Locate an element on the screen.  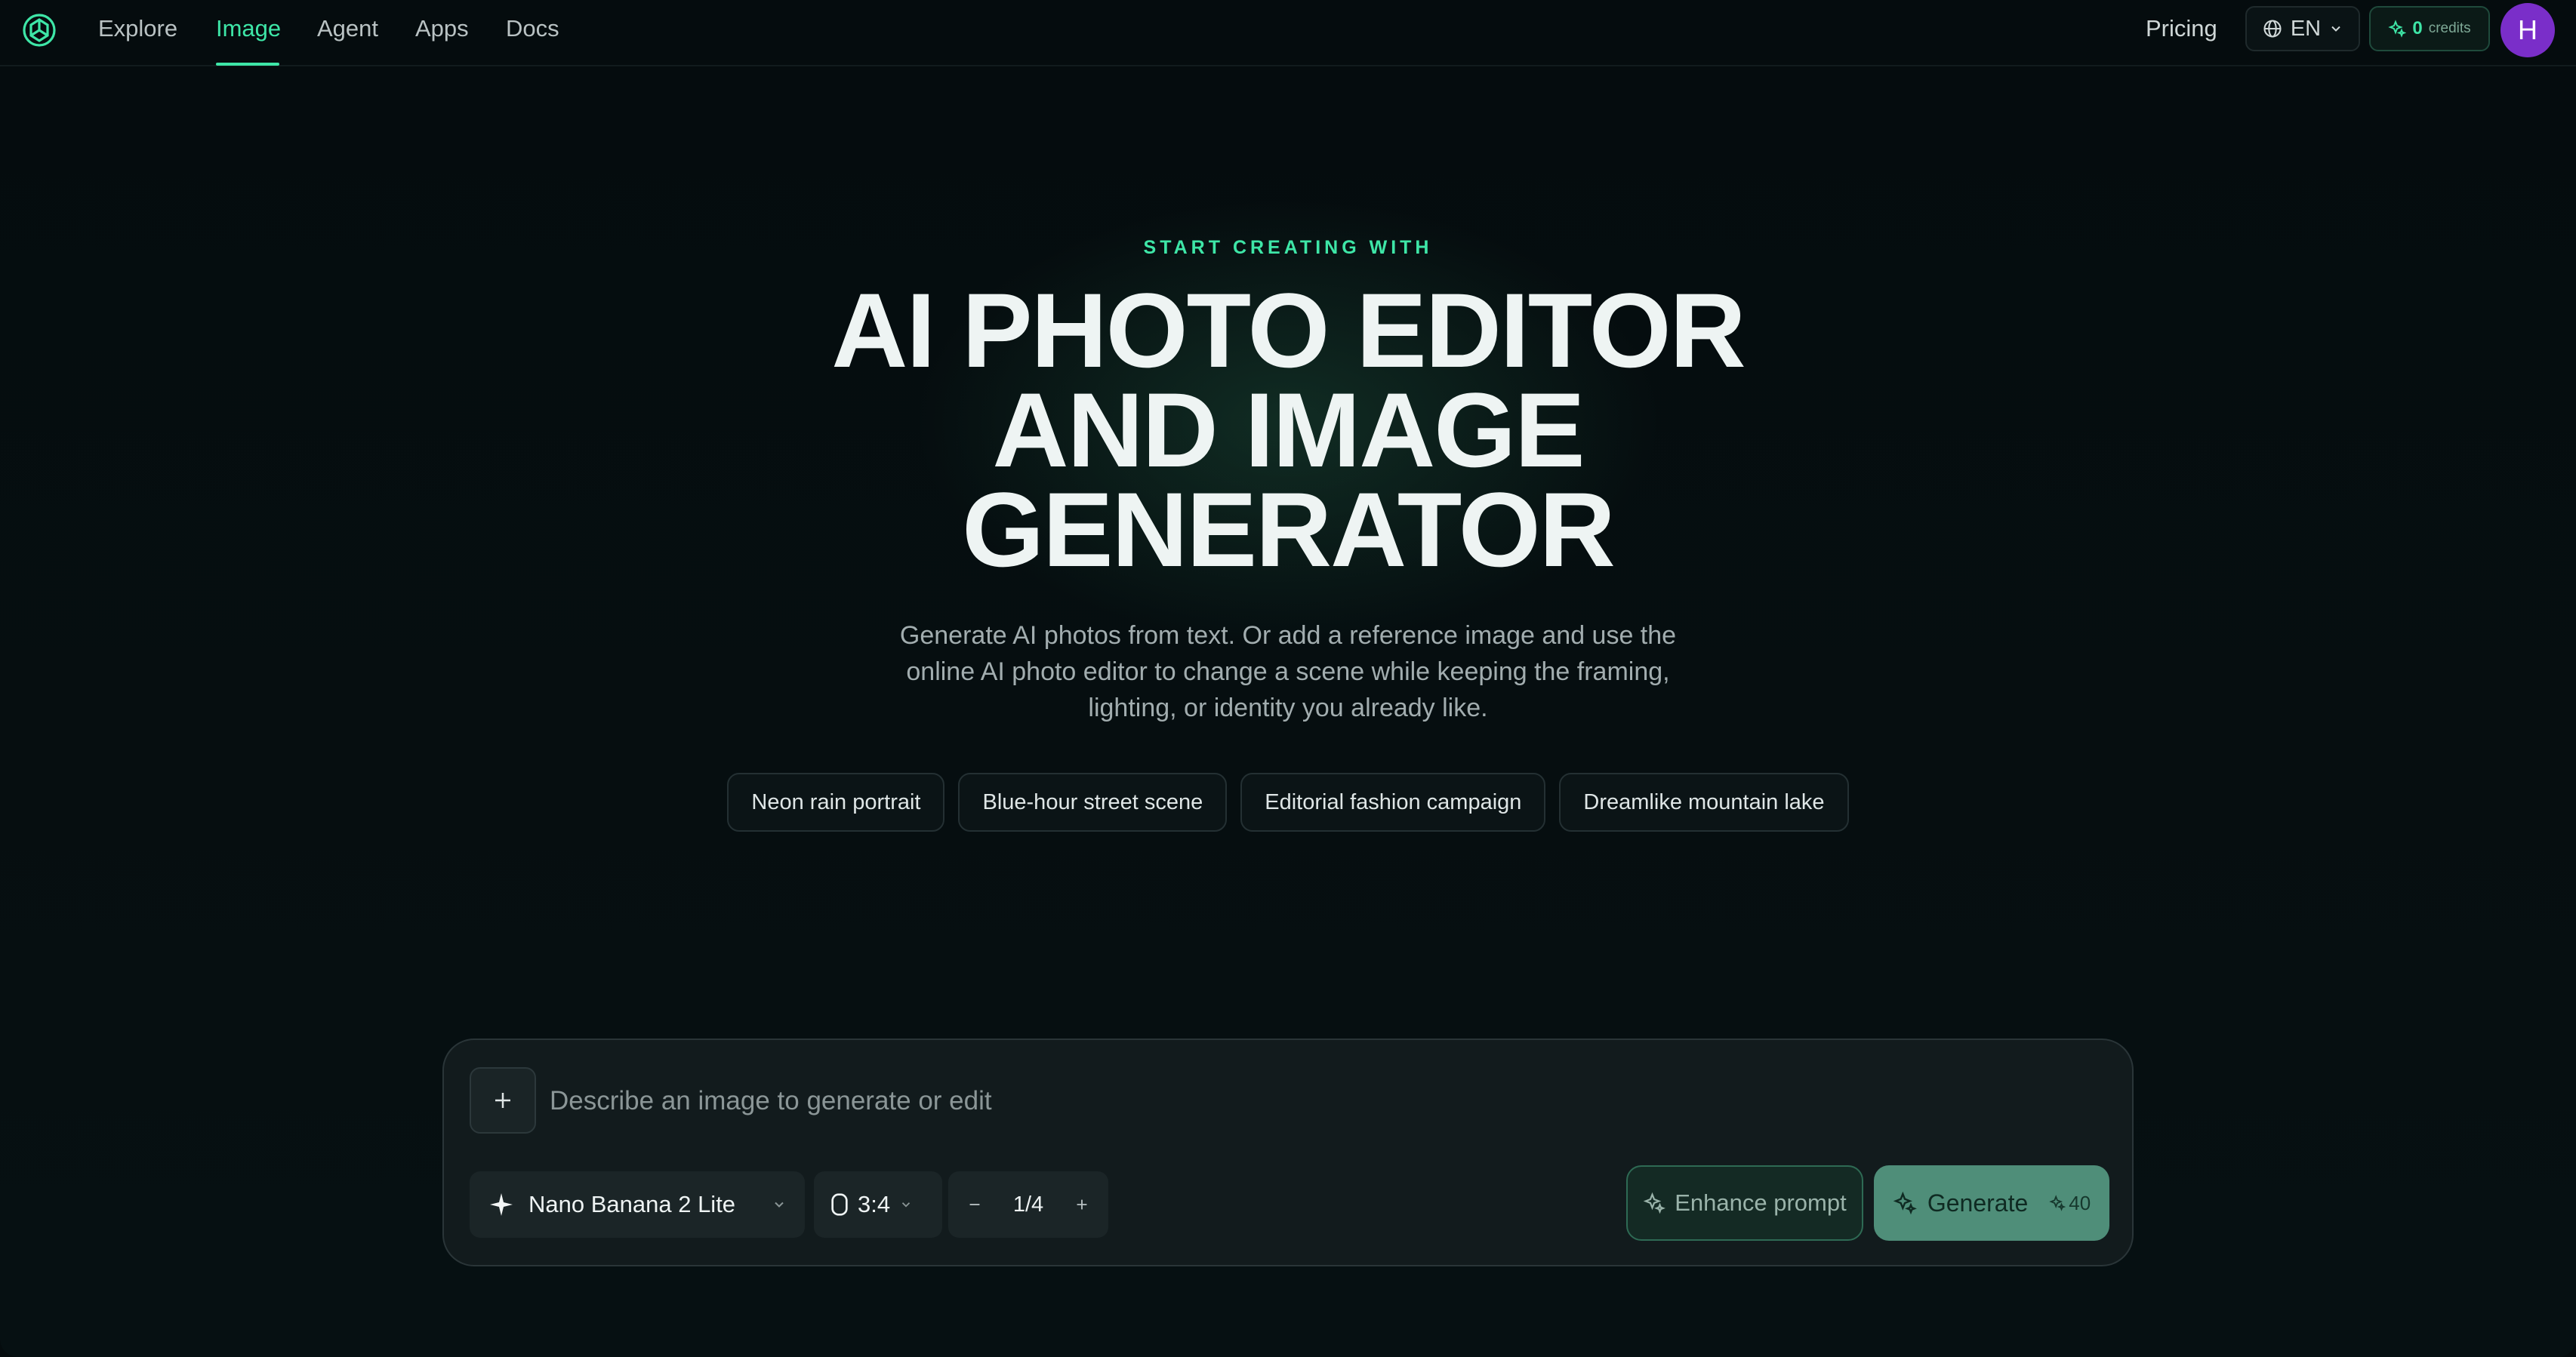
title-line: GENERATOR is located at coordinates (1289, 529).